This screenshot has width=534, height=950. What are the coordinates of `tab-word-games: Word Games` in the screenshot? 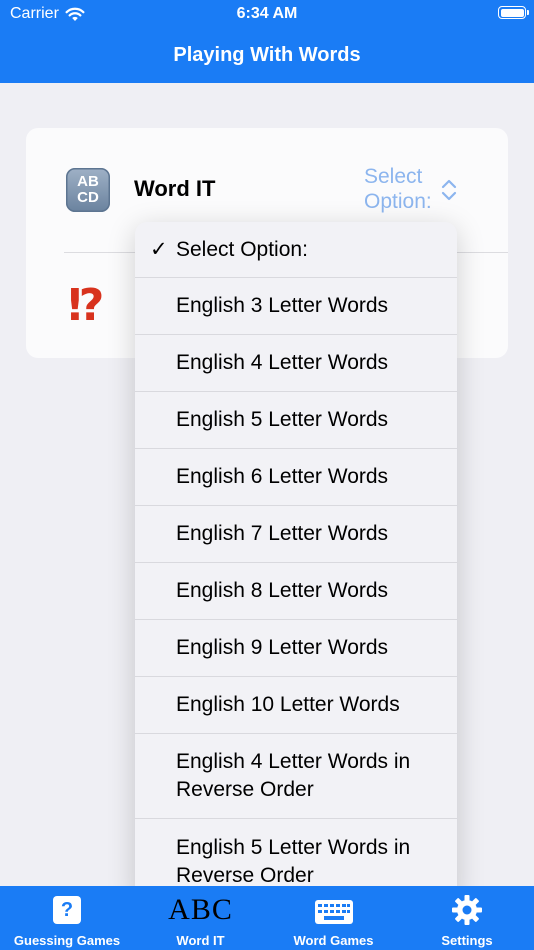 It's located at (333, 918).